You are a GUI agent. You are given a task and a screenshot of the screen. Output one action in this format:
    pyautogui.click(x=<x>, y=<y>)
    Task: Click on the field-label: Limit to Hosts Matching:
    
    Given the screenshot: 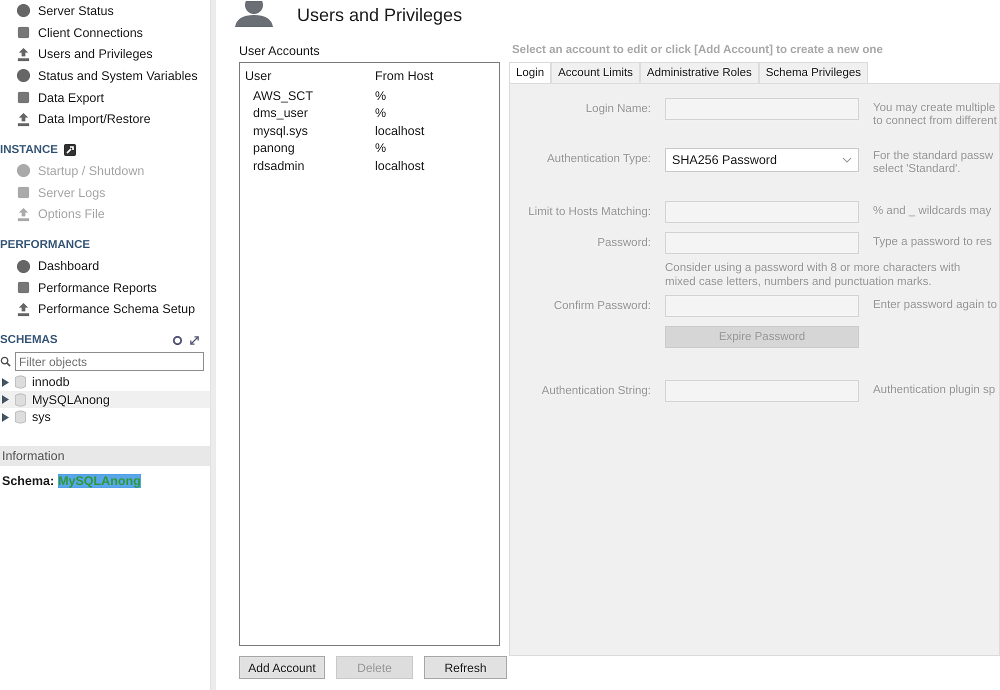 What is the action you would take?
    pyautogui.click(x=589, y=212)
    